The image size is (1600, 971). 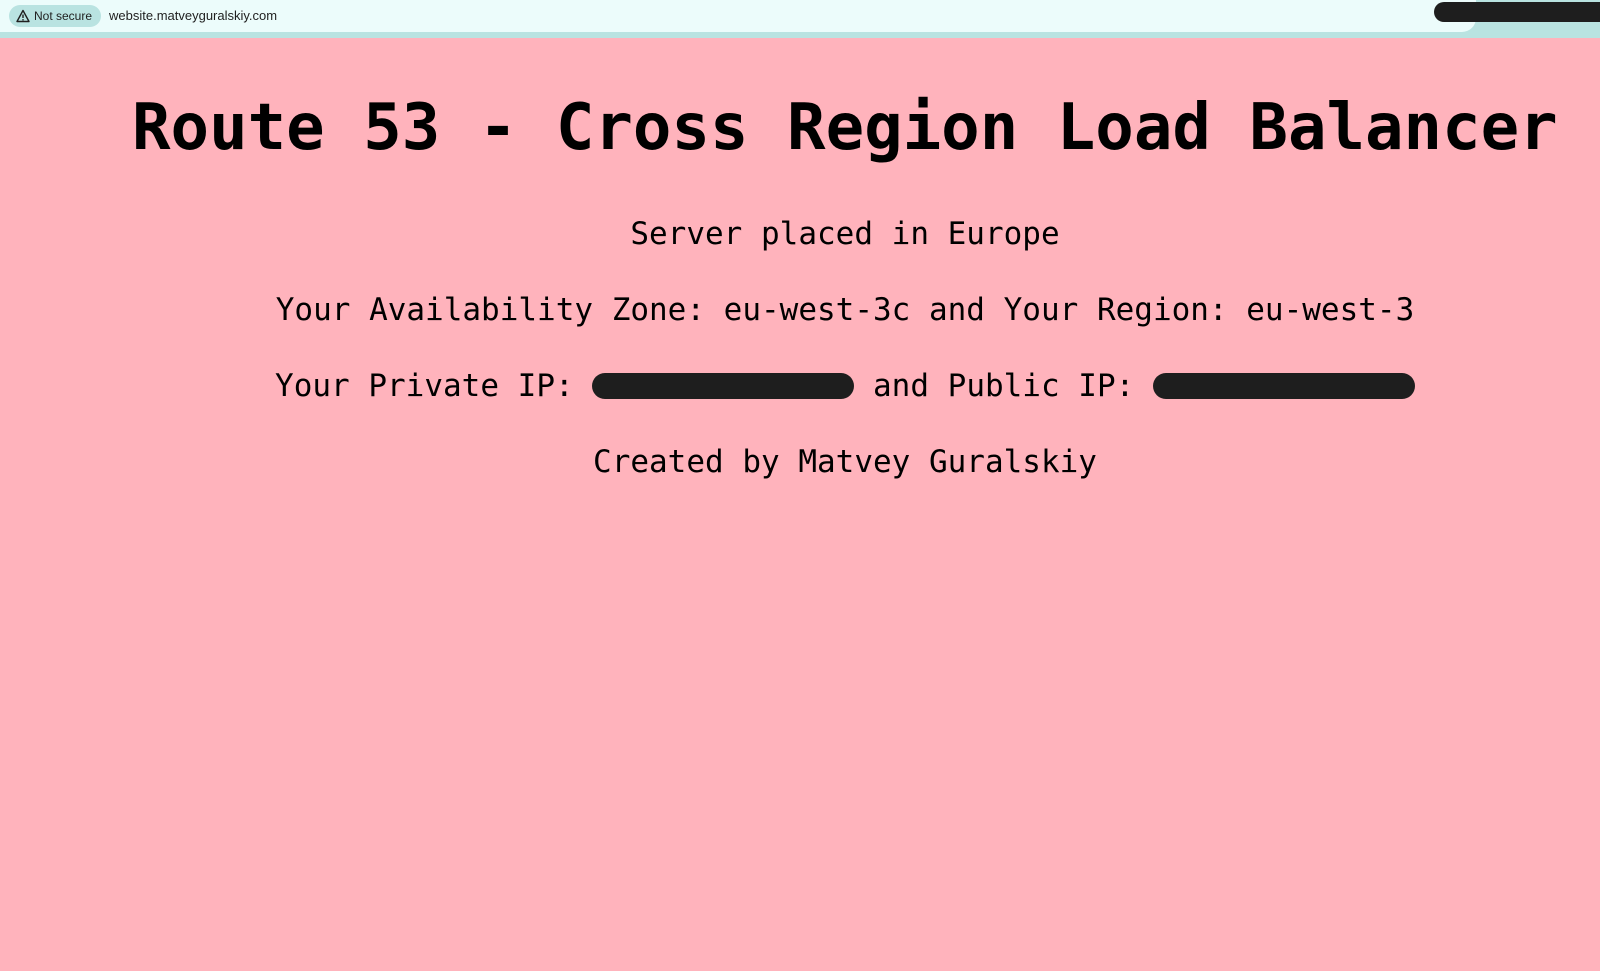 I want to click on site-info-chip: Not secure, so click(x=55, y=16).